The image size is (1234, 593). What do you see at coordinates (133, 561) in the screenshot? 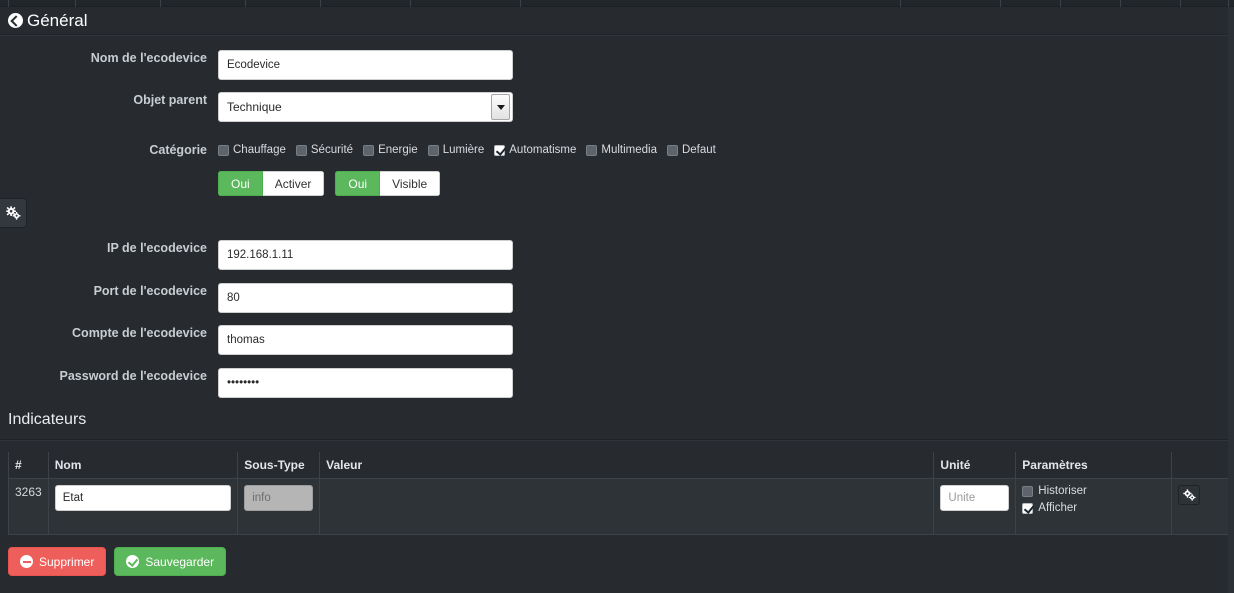
I see `check-circle-icon` at bounding box center [133, 561].